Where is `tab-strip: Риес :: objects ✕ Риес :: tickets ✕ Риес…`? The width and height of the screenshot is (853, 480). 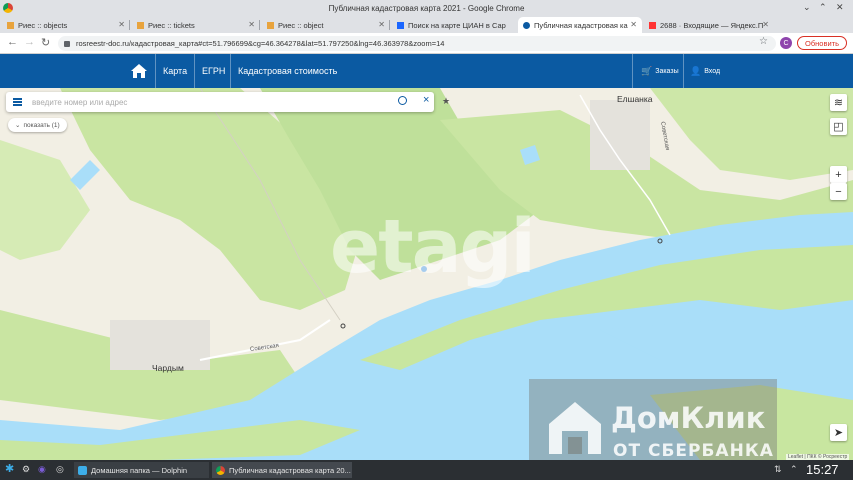 tab-strip: Риес :: objects ✕ Риес :: tickets ✕ Риес… is located at coordinates (426, 31).